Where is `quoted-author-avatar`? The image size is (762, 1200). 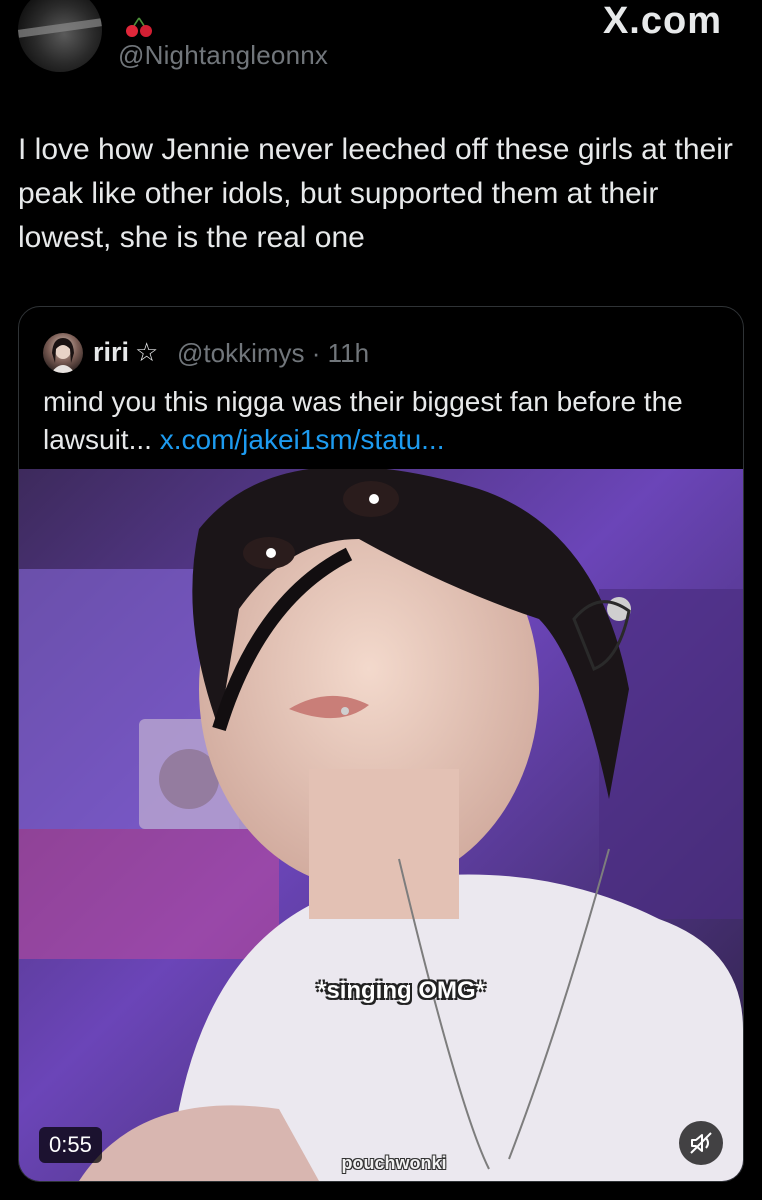 quoted-author-avatar is located at coordinates (63, 353).